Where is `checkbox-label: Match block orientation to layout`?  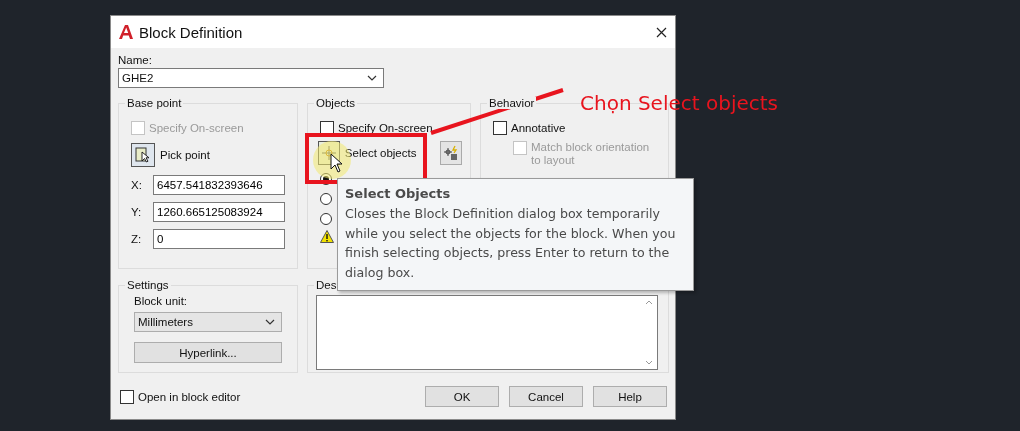 checkbox-label: Match block orientation to layout is located at coordinates (591, 154).